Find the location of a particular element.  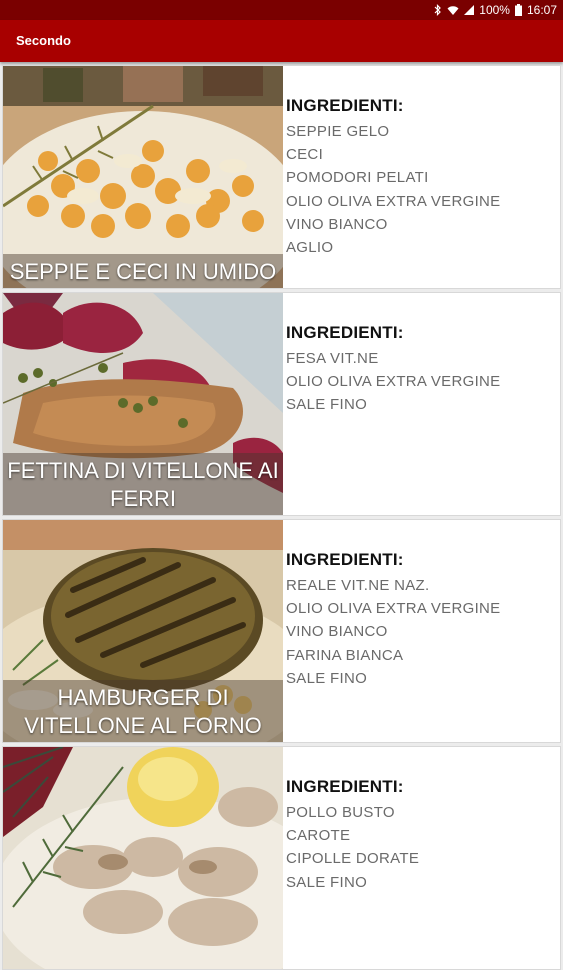

recipe-photo is located at coordinates (143, 858).